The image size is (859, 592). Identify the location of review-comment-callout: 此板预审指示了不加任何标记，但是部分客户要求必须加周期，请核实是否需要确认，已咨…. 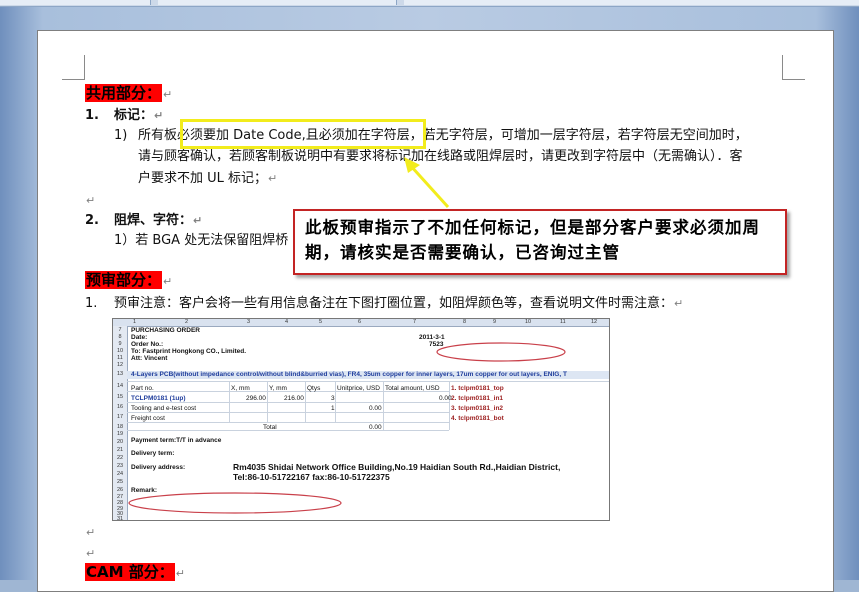
(540, 242).